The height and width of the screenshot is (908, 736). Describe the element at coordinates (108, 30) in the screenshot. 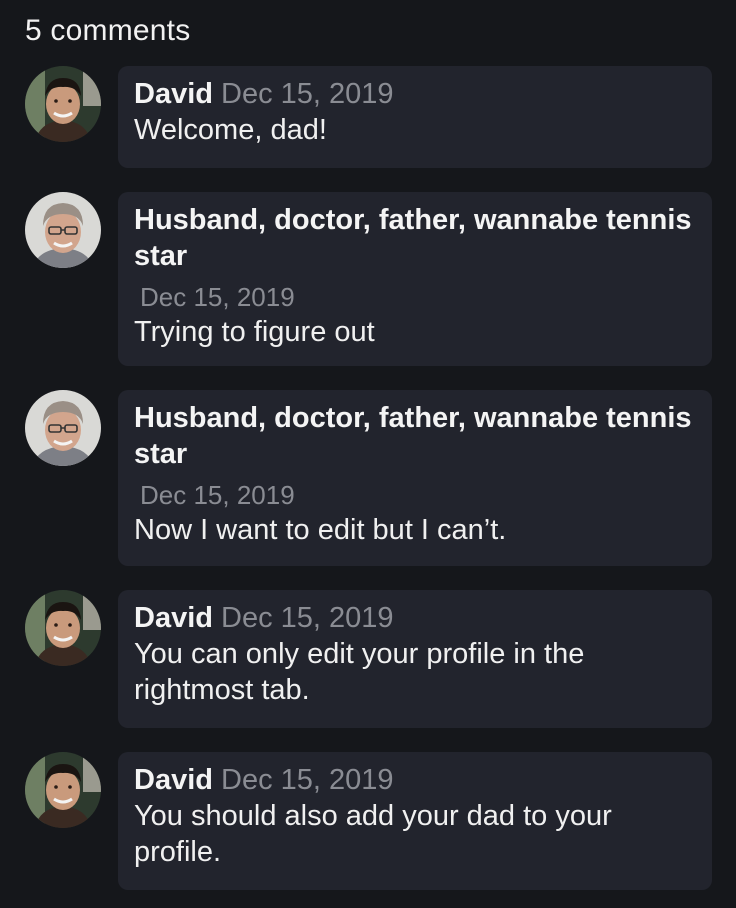

I see `comments-count-header: 5 comments` at that location.